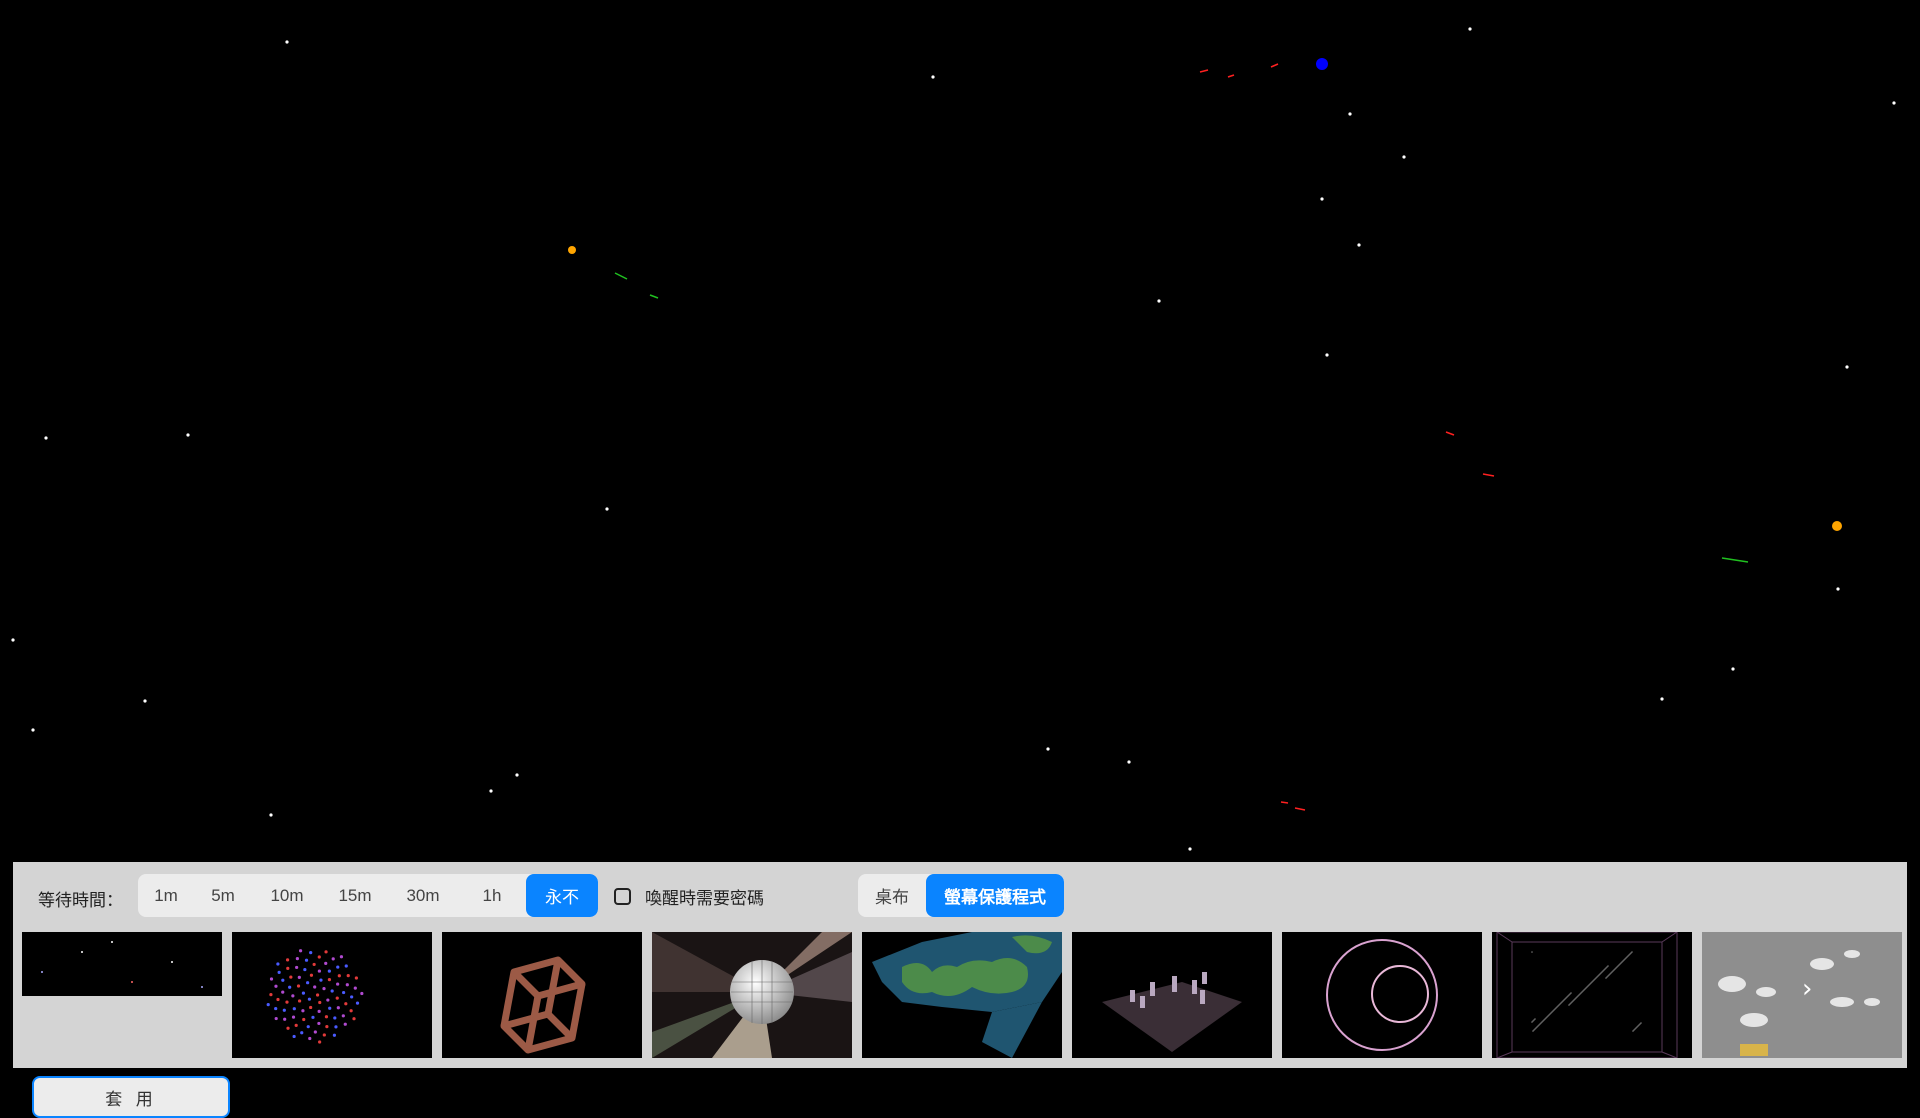 The image size is (1920, 1118). I want to click on wait-option-10m: 10m, so click(287, 895).